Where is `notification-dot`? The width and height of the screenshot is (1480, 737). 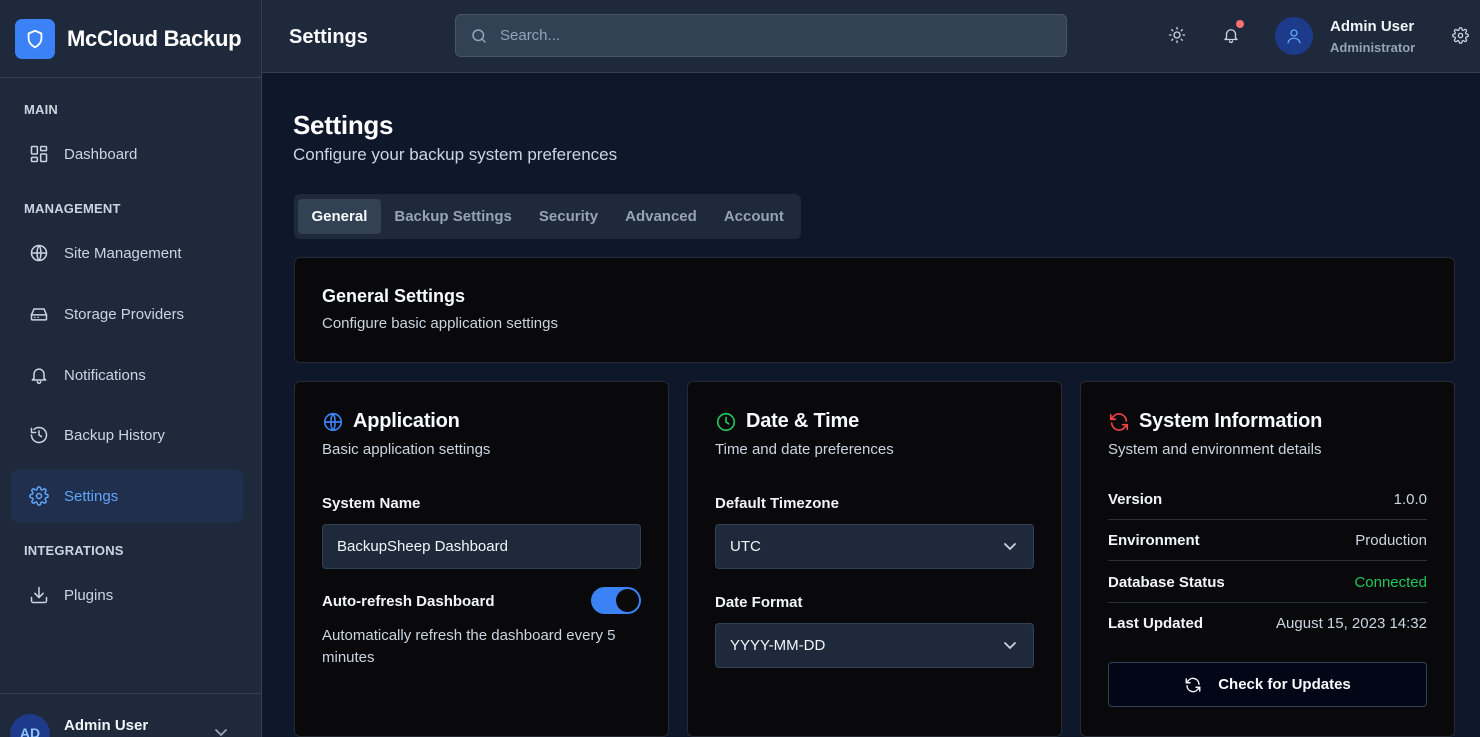 notification-dot is located at coordinates (1240, 24).